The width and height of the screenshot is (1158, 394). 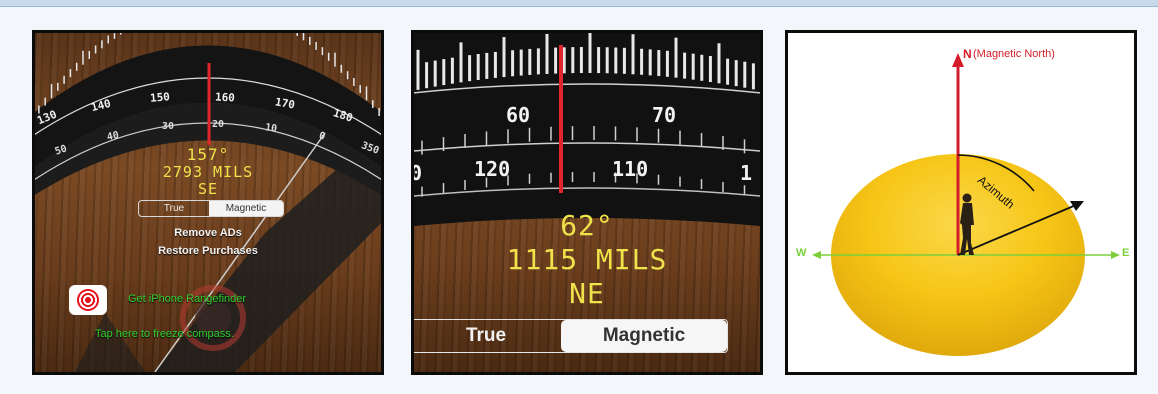 I want to click on direction-readout: NE, so click(x=587, y=293).